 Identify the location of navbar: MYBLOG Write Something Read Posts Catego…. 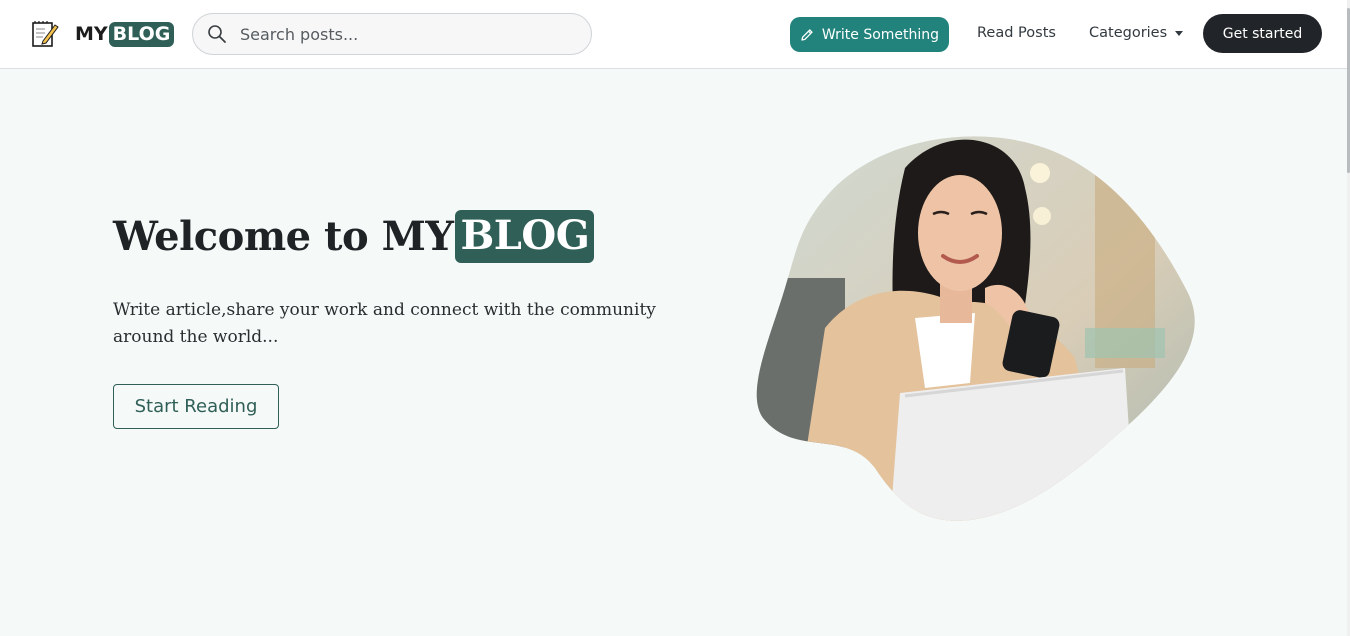
(675, 34).